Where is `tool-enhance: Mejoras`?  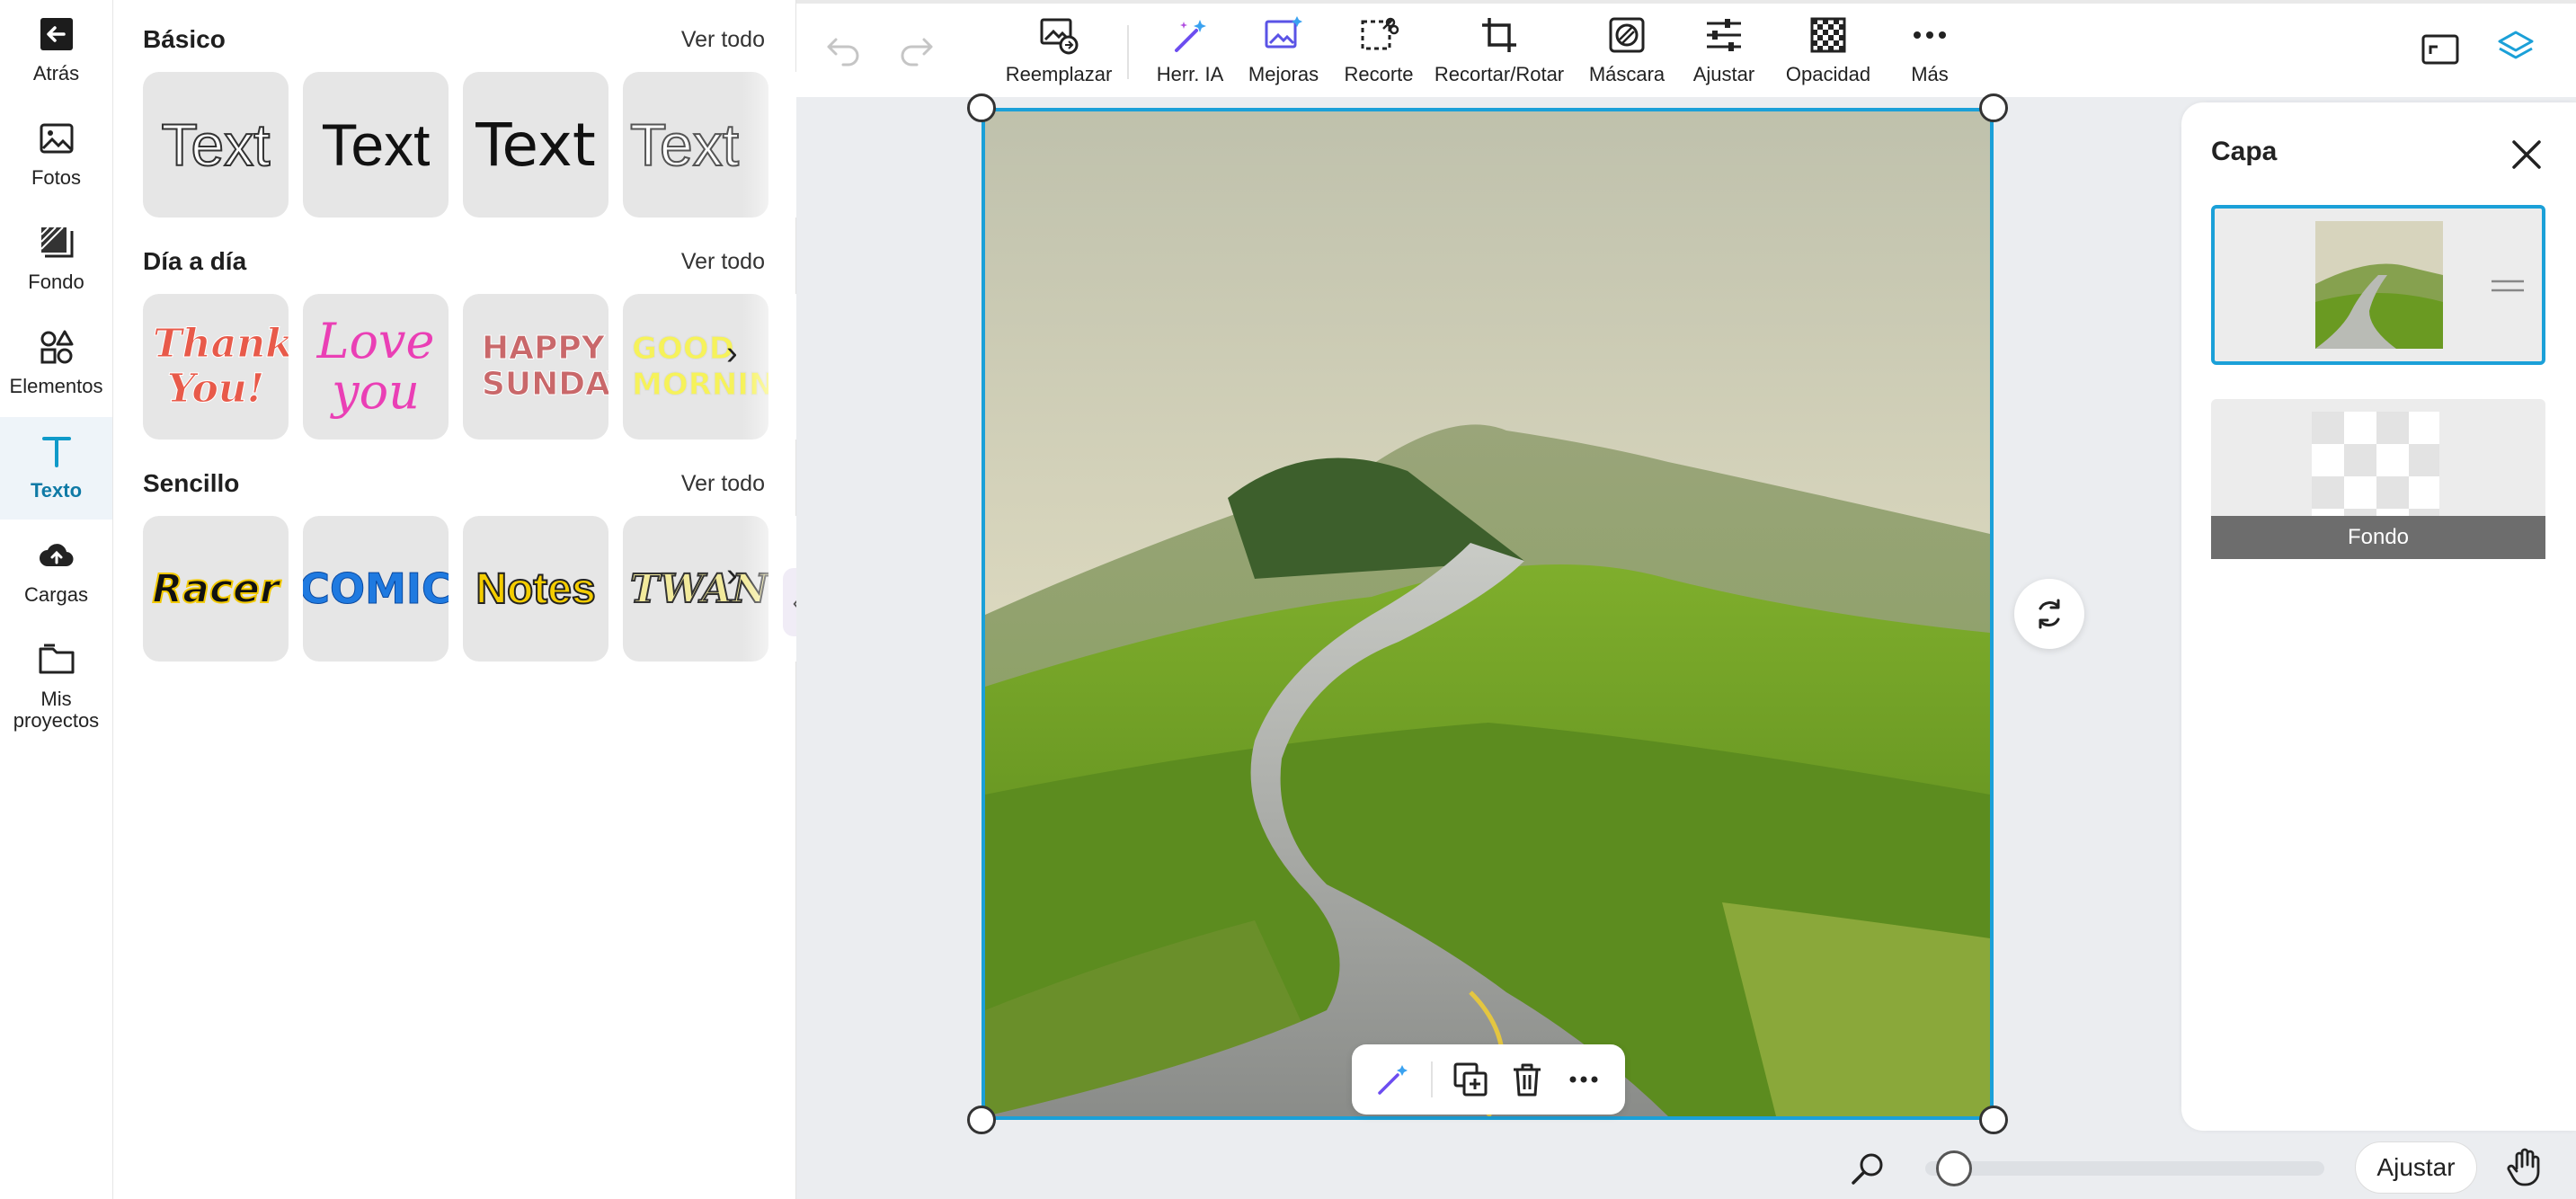 tool-enhance: Mejoras is located at coordinates (1283, 50).